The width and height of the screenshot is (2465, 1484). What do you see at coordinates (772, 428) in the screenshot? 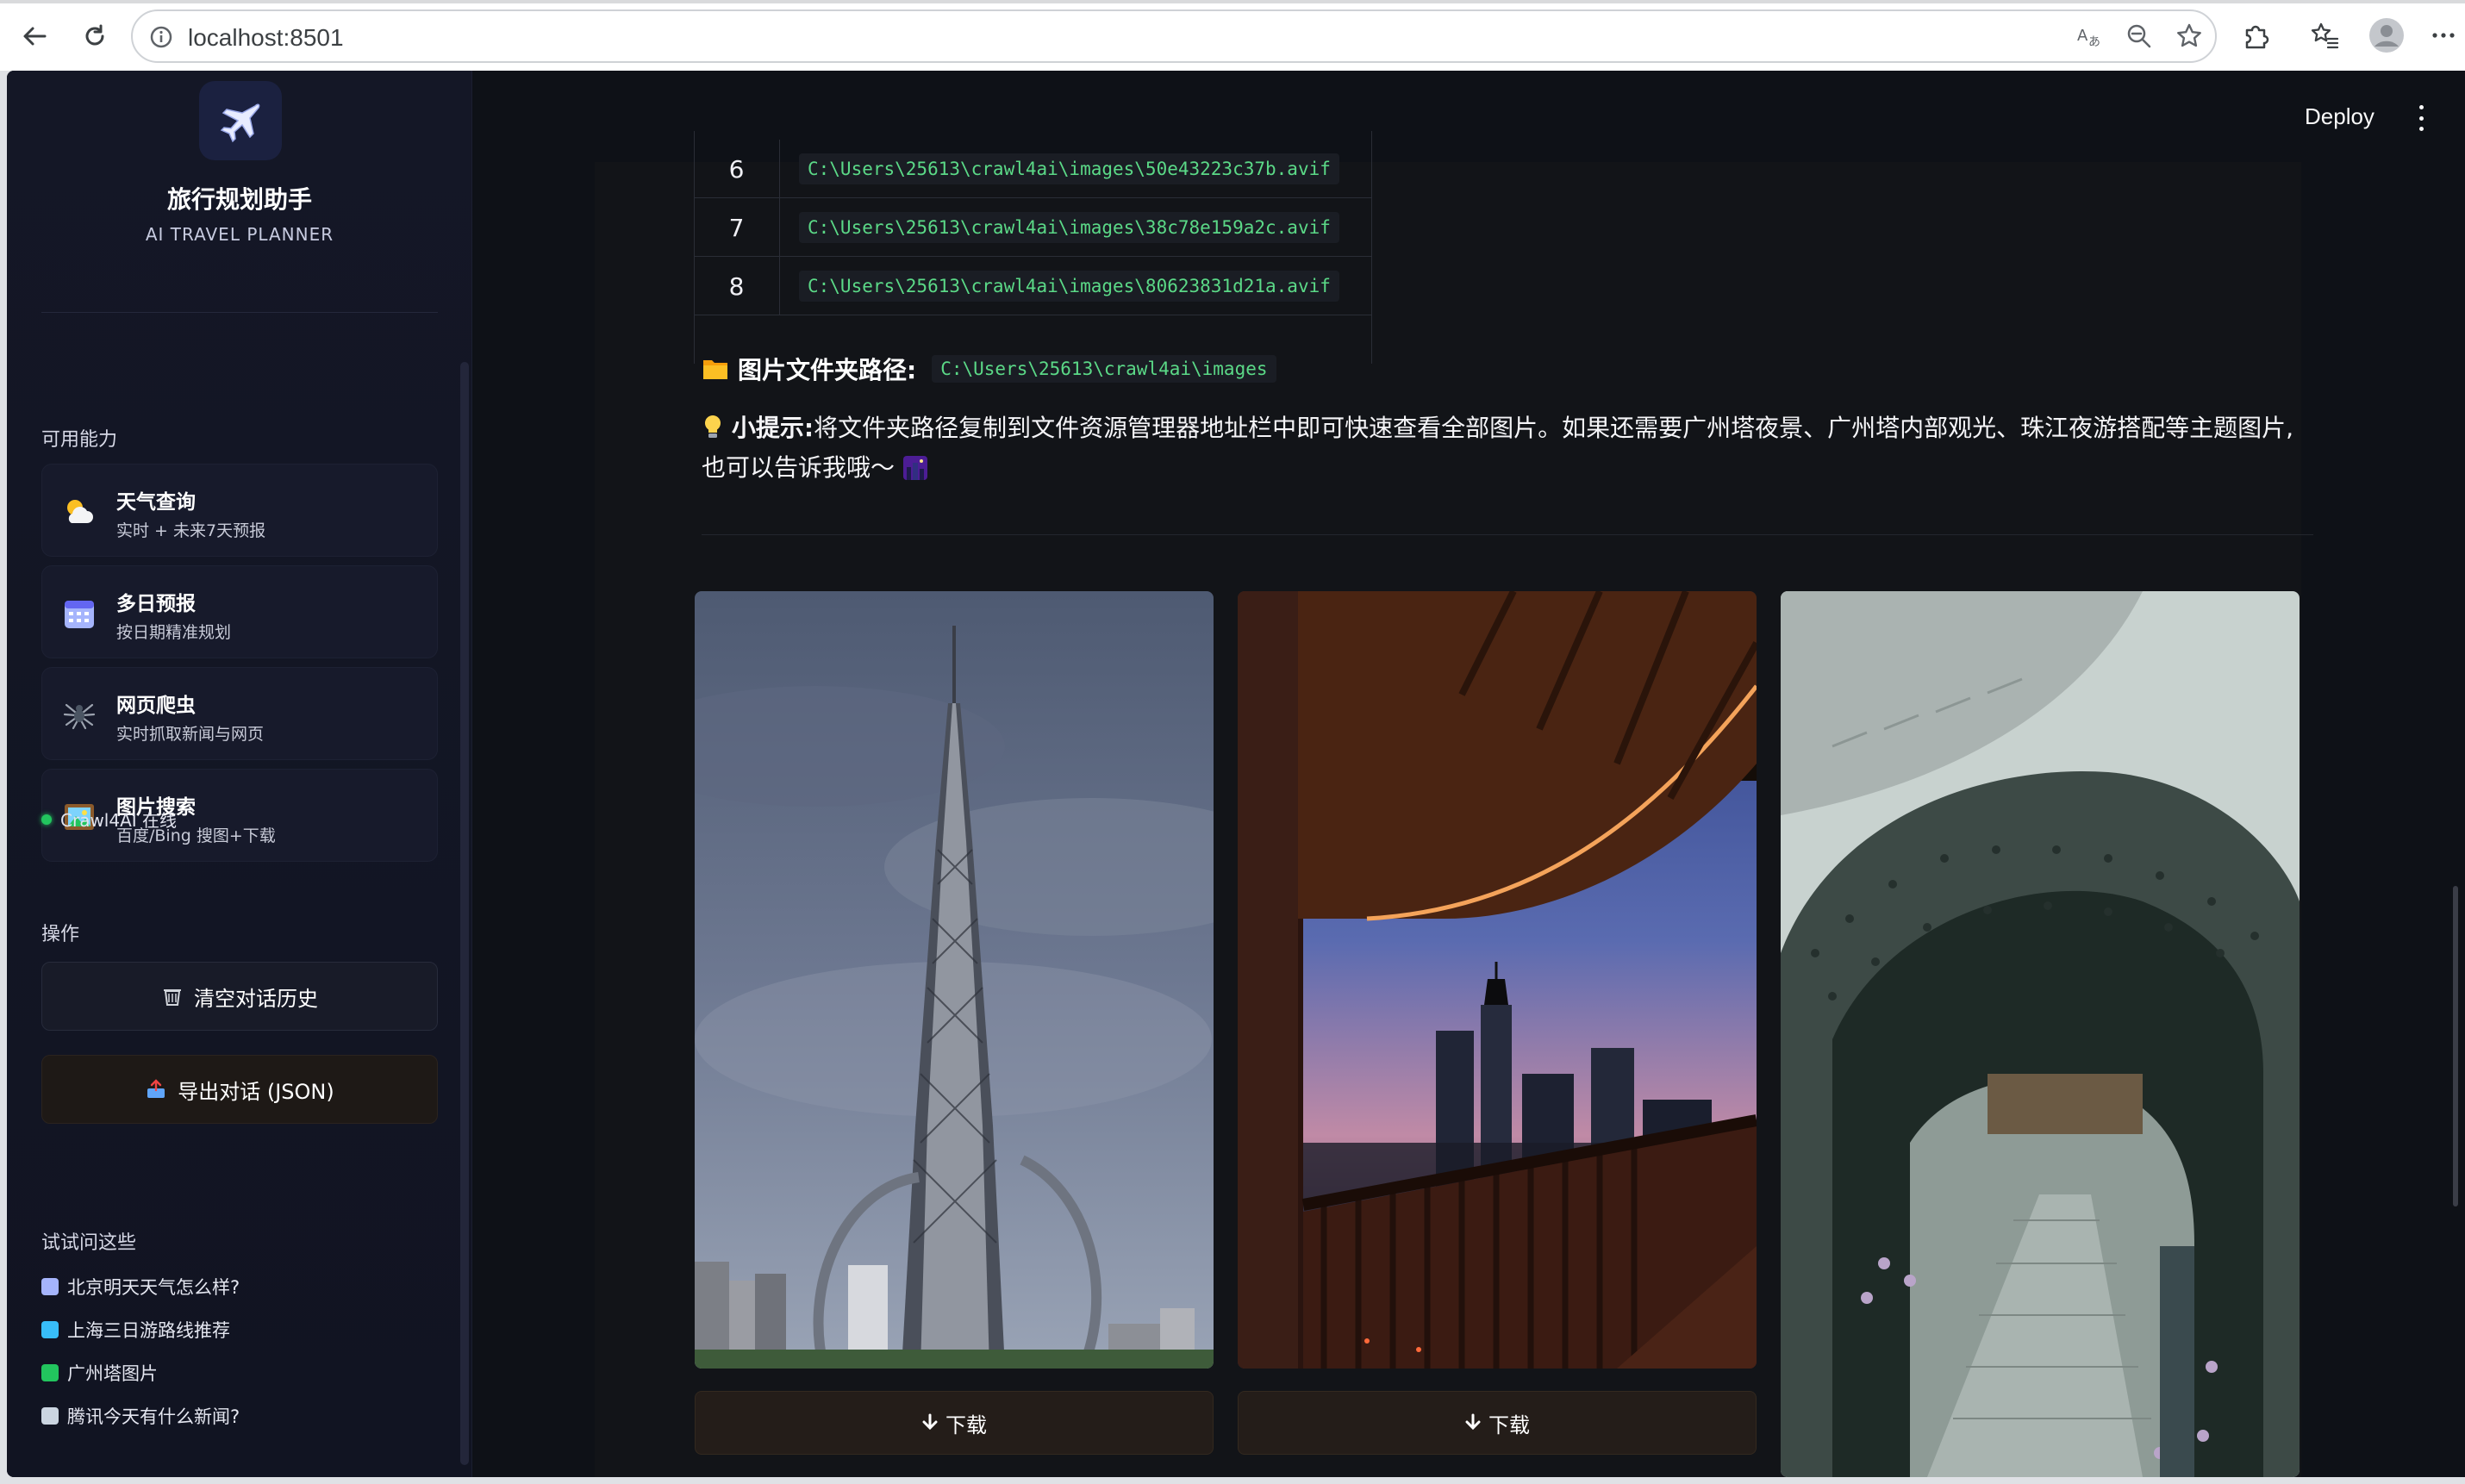
I see `tip-label: 小提示:` at bounding box center [772, 428].